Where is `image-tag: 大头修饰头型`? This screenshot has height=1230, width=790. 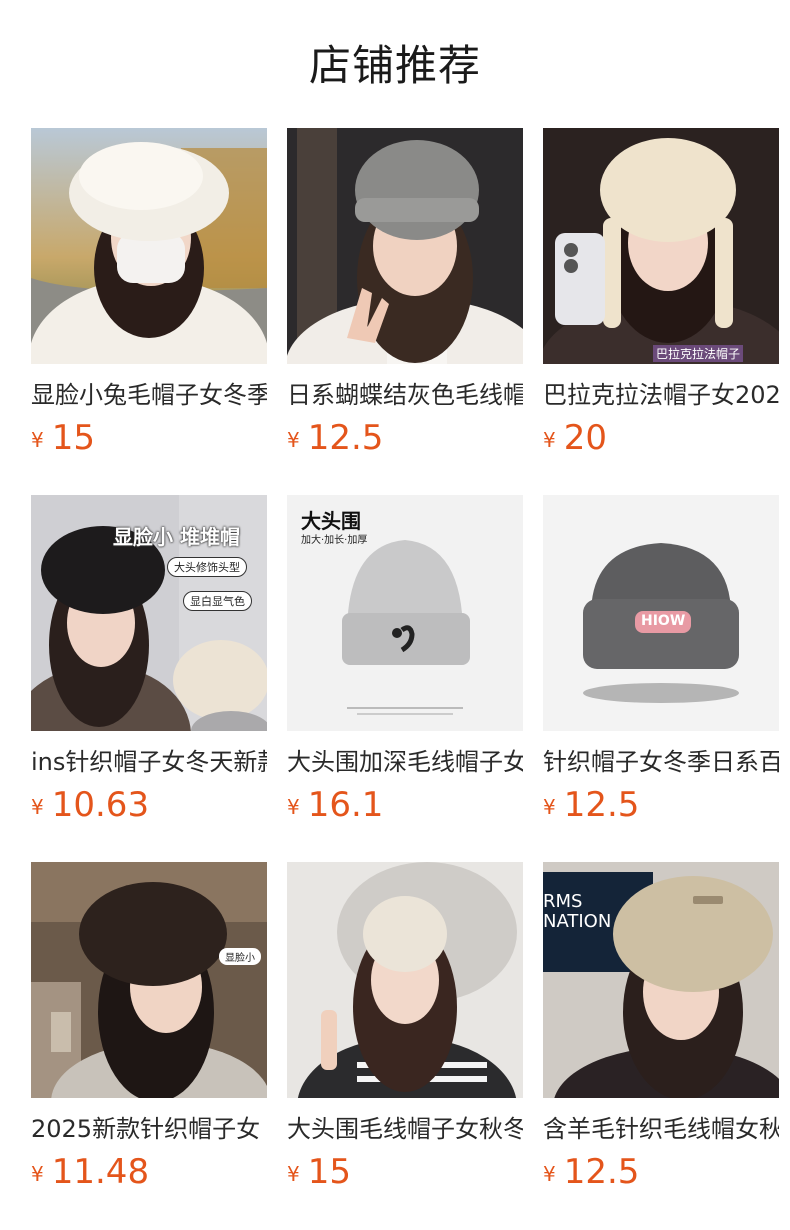
image-tag: 大头修饰头型 is located at coordinates (207, 567).